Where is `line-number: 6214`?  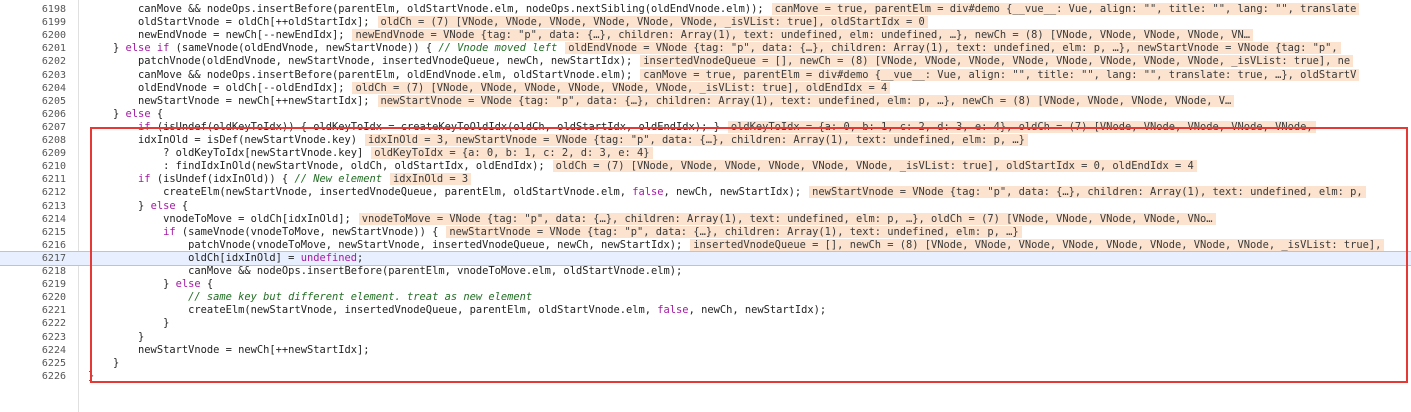 line-number: 6214 is located at coordinates (33, 219).